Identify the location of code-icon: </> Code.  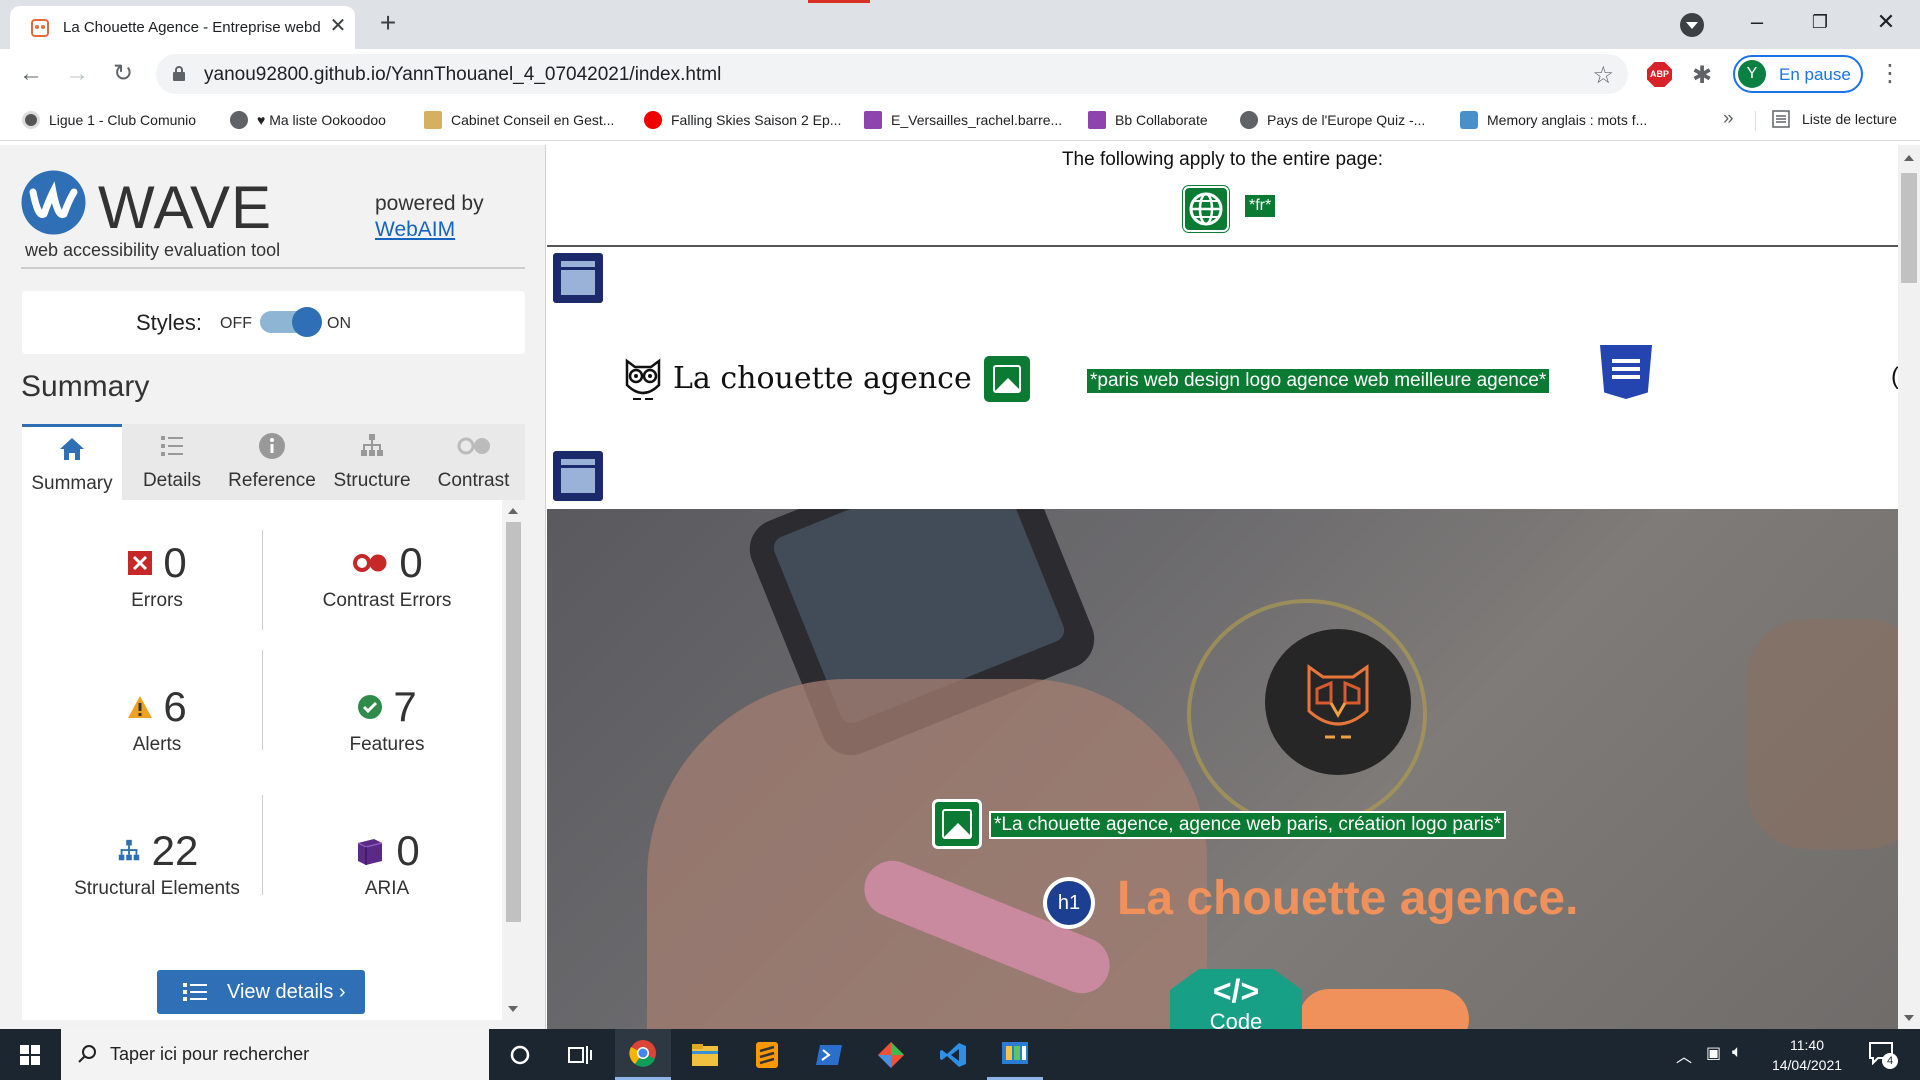
(1236, 999).